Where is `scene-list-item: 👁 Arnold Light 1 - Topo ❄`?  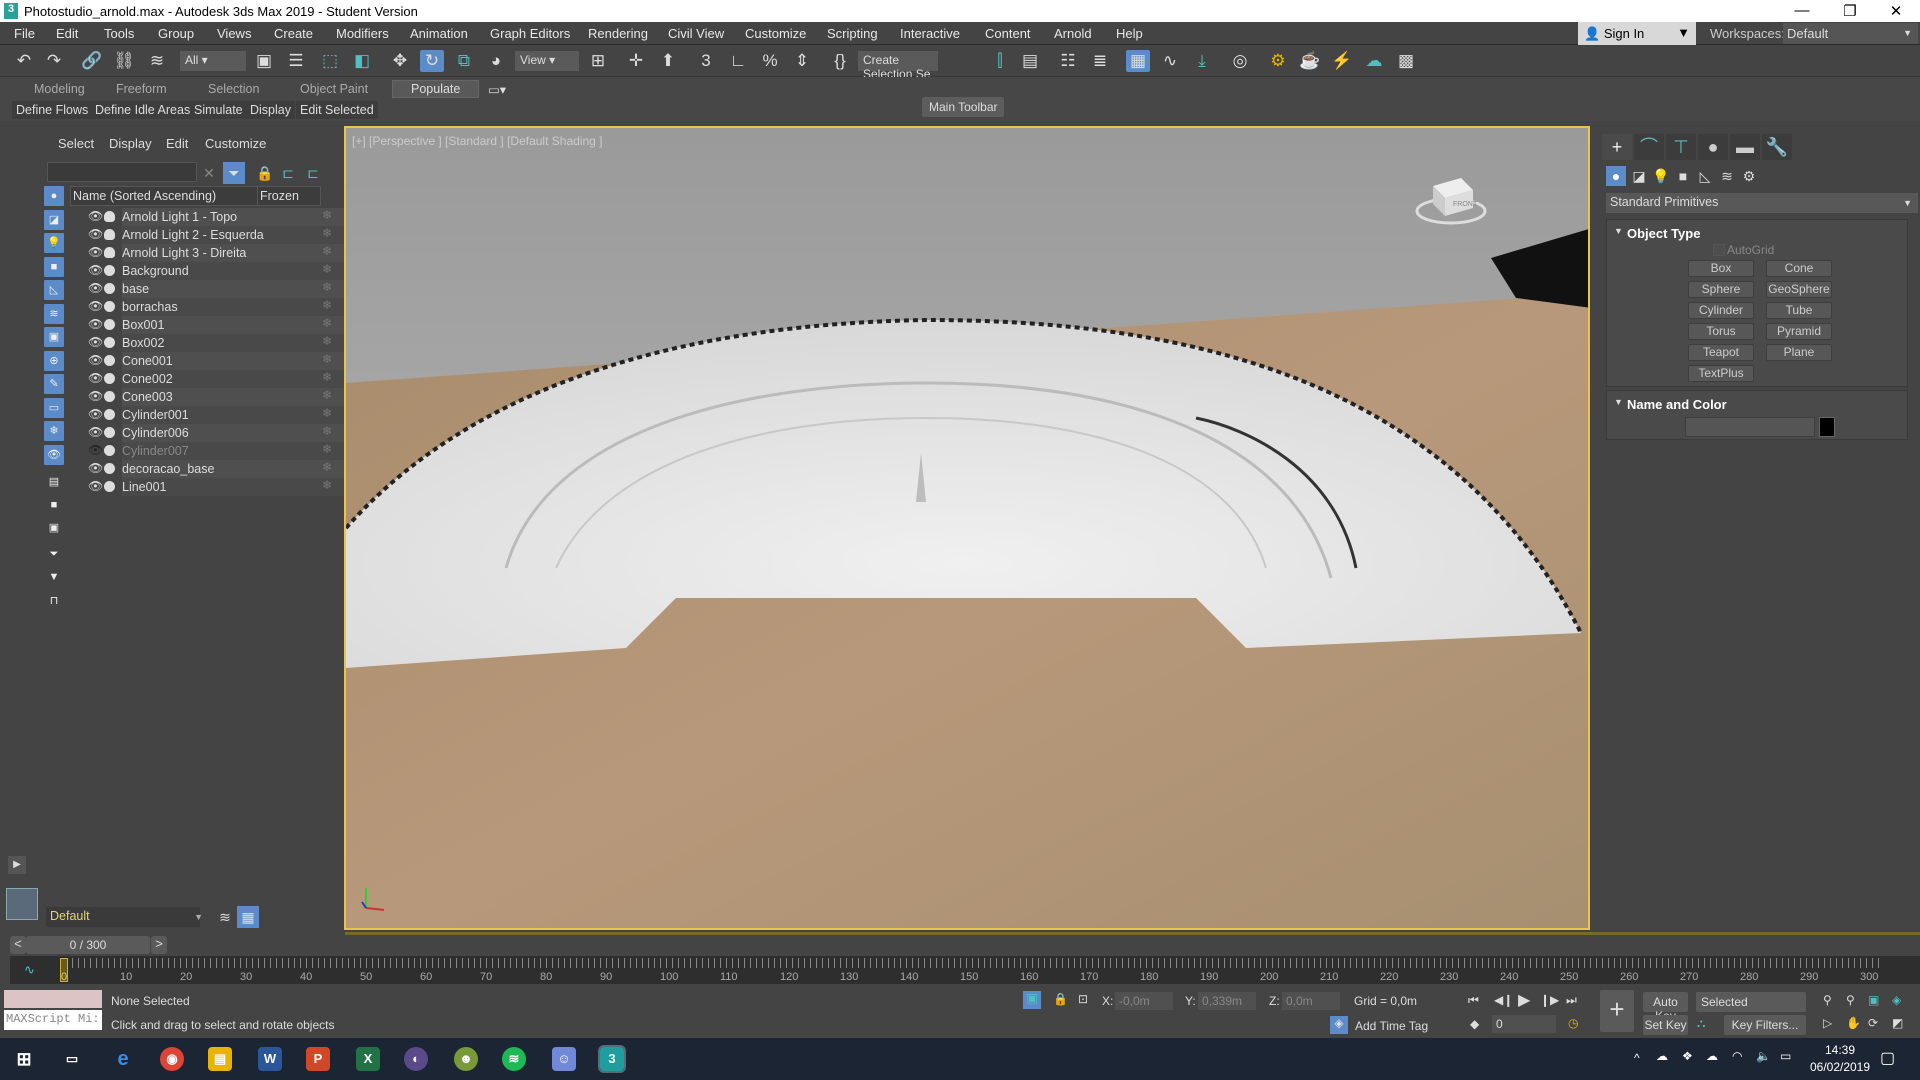 scene-list-item: 👁 Arnold Light 1 - Topo ❄ is located at coordinates (219, 217).